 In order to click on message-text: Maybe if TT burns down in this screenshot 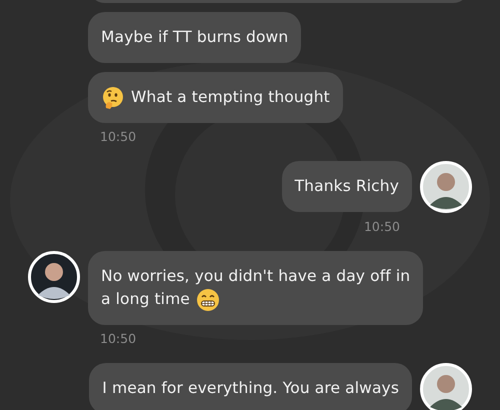, I will do `click(194, 37)`.